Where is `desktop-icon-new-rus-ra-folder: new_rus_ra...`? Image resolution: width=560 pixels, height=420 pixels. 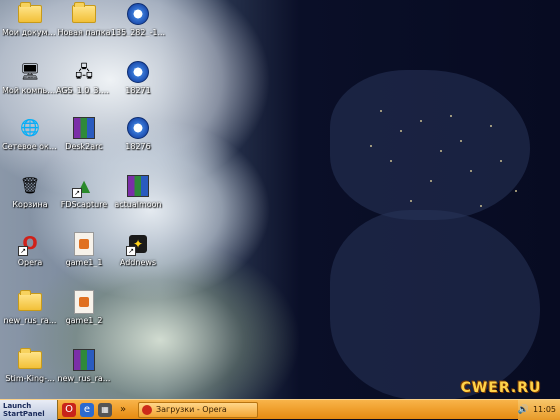 desktop-icon-new-rus-ra-folder: new_rus_ra... is located at coordinates (30, 307).